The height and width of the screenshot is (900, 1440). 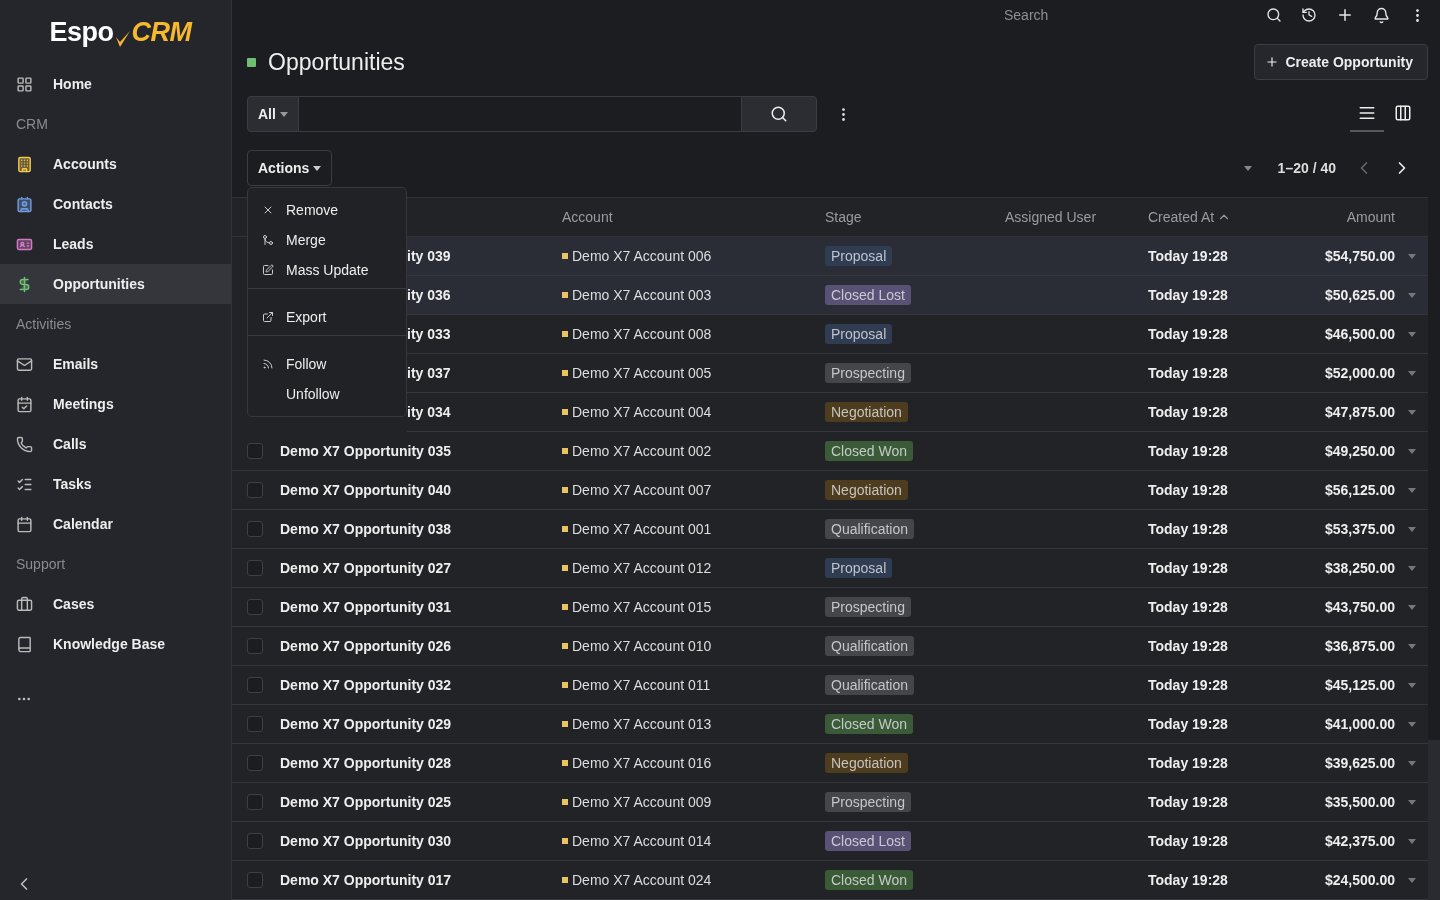 What do you see at coordinates (642, 763) in the screenshot?
I see `account-link: Demo X7 Account 016` at bounding box center [642, 763].